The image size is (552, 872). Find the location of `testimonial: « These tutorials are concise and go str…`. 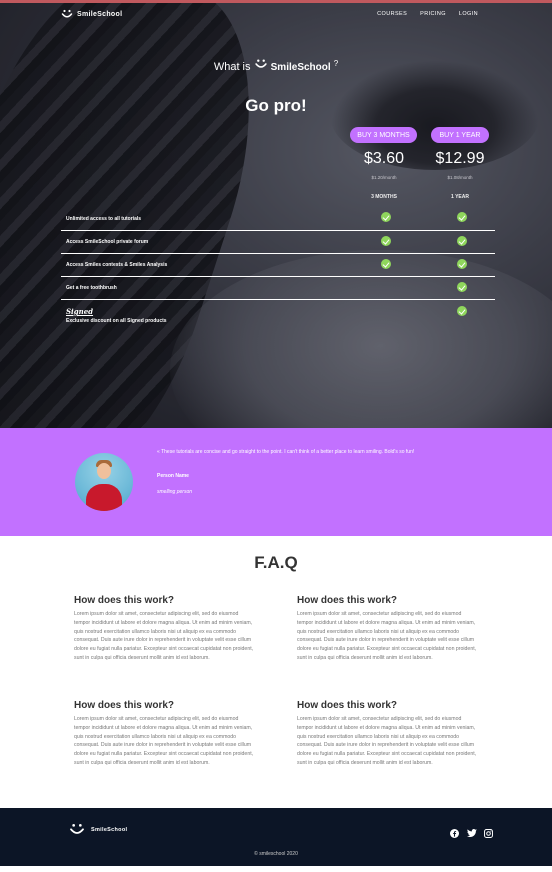

testimonial: « These tutorials are concise and go str… is located at coordinates (276, 482).